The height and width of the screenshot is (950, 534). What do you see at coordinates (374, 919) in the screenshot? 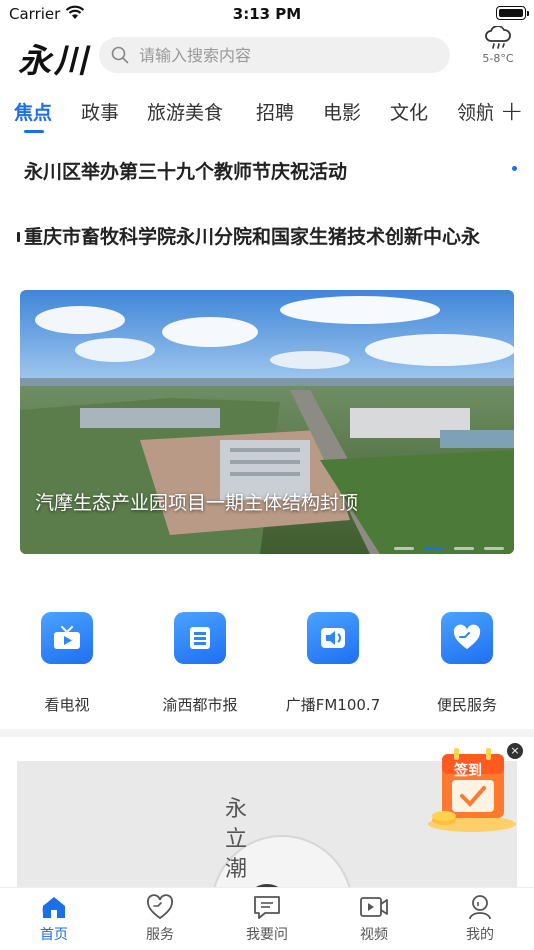
I see `nav-video: 视频` at bounding box center [374, 919].